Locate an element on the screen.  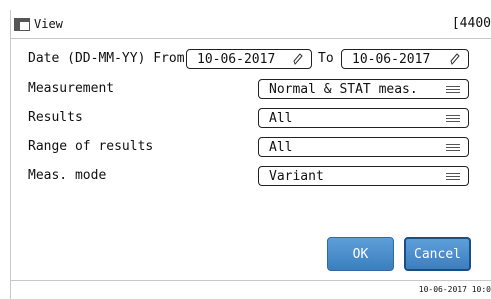
measurement-label: Measurement is located at coordinates (71, 88).